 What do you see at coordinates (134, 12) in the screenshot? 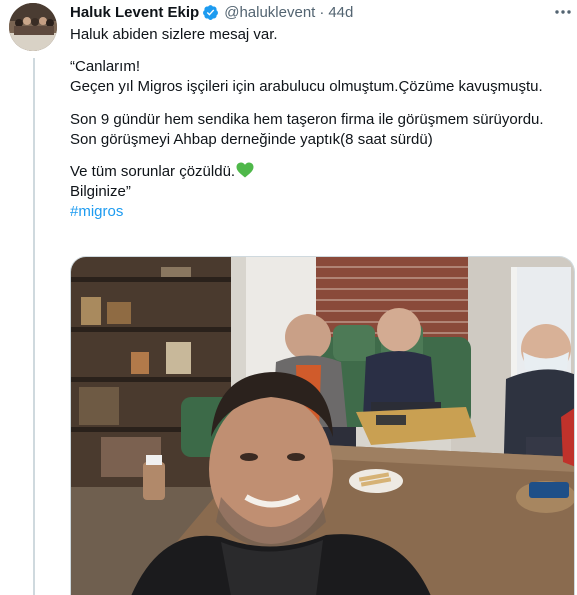
I see `display-name: Haluk Levent Ekip` at bounding box center [134, 12].